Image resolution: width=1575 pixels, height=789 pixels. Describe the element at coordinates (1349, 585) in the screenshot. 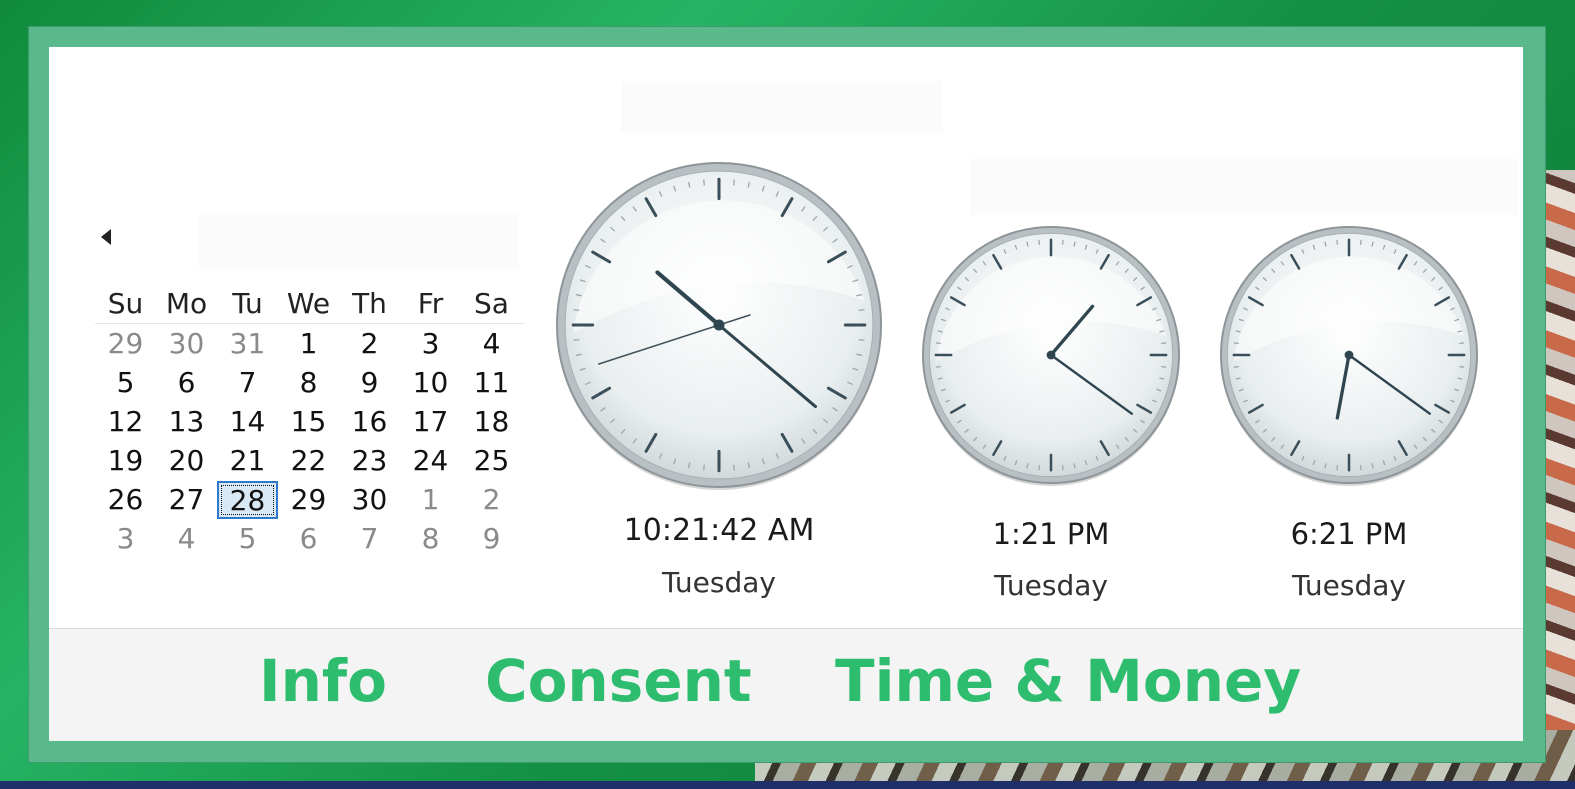

I see `additional-clock-2-day: Tuesday` at that location.